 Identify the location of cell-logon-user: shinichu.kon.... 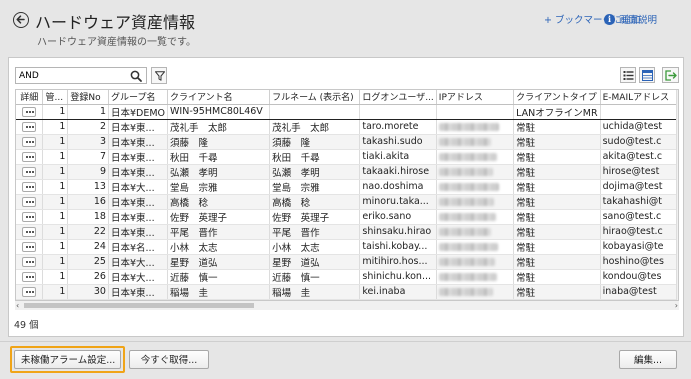
(398, 277).